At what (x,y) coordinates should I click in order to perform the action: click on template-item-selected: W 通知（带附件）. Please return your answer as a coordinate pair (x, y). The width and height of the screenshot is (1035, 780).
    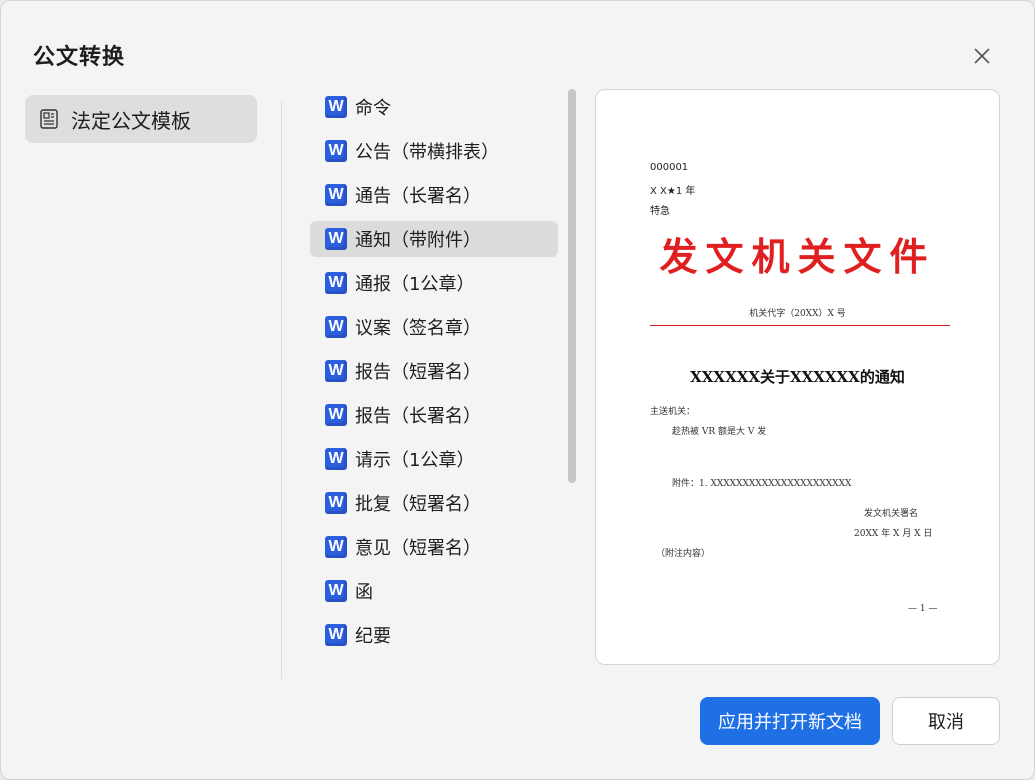
    Looking at the image, I should click on (434, 239).